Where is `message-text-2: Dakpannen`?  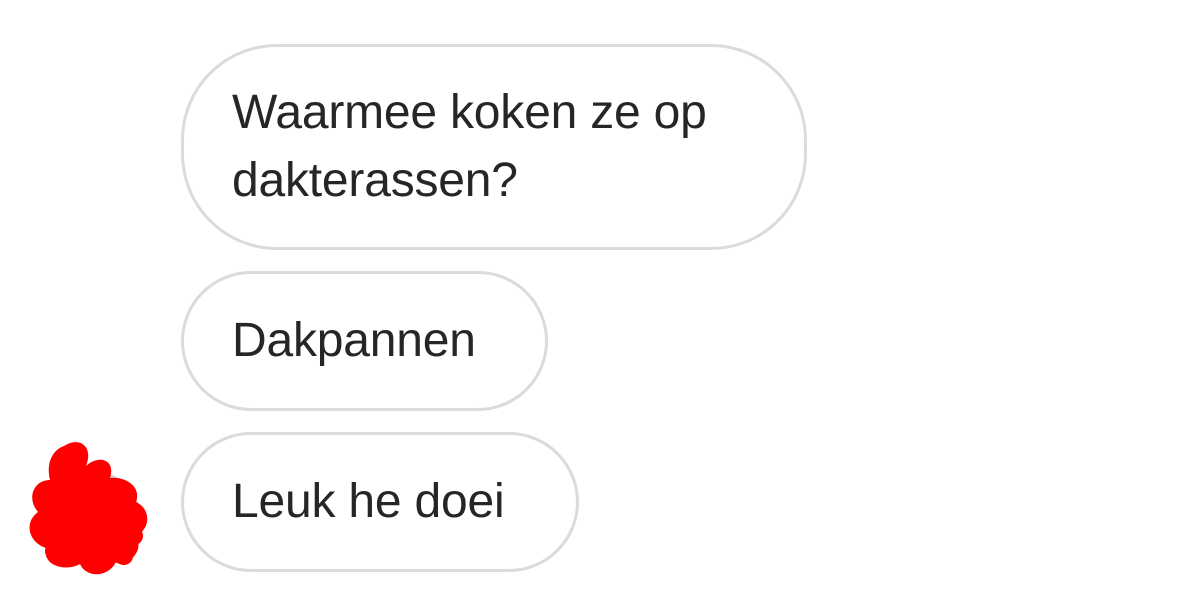
message-text-2: Dakpannen is located at coordinates (354, 340).